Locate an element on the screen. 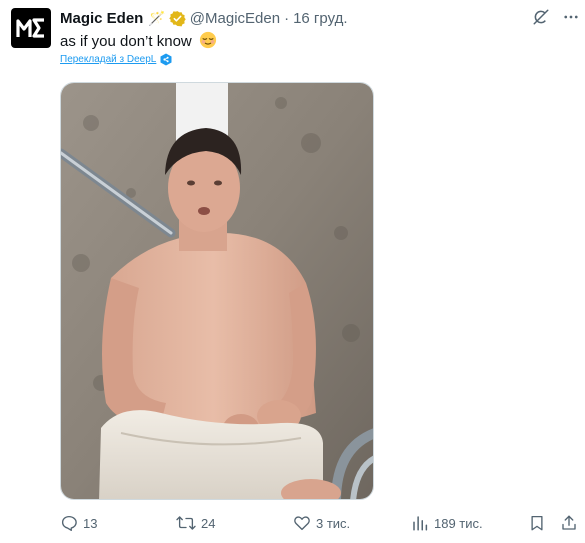  retweet-count: 24 is located at coordinates (208, 523).